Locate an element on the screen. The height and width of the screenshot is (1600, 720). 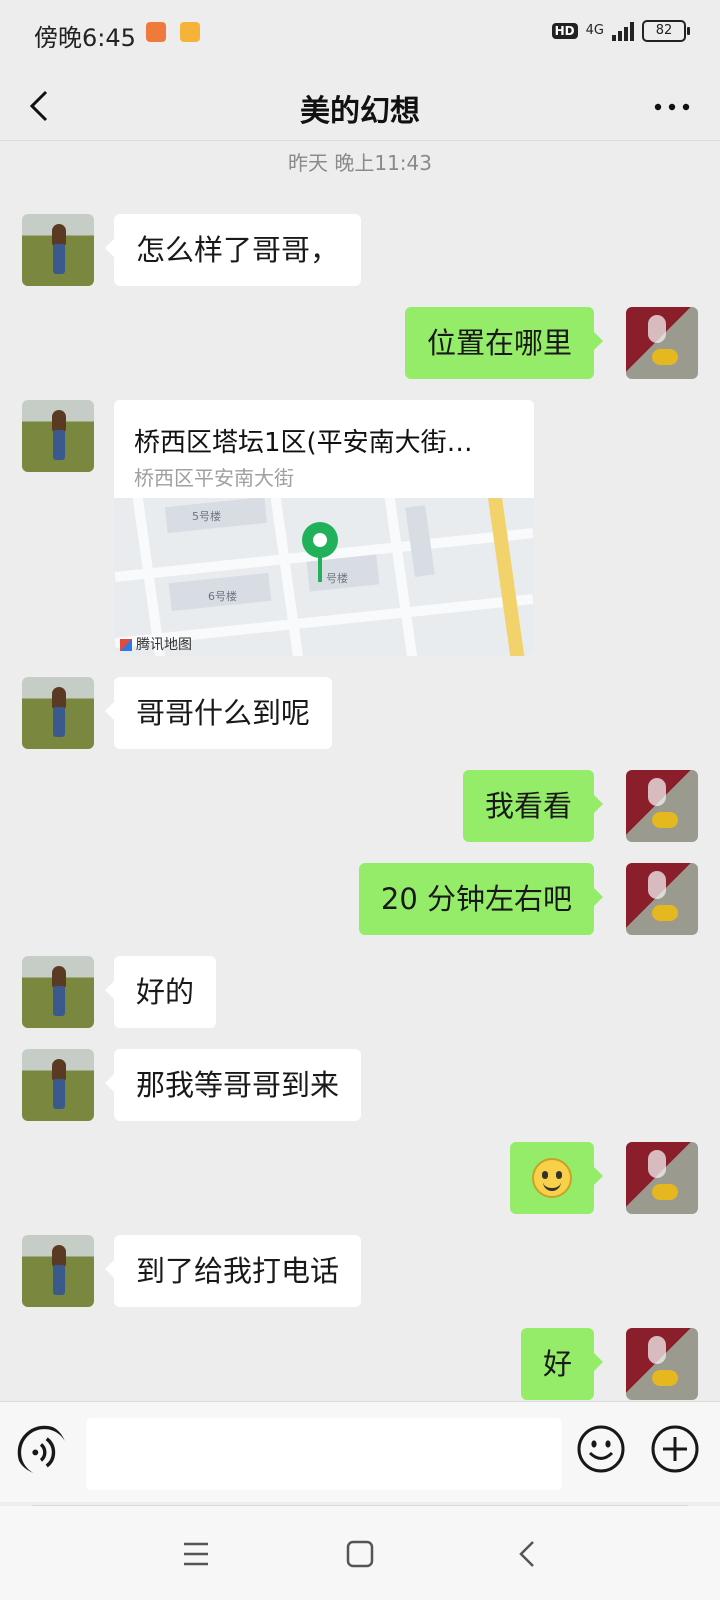
main-road is located at coordinates (507, 577).